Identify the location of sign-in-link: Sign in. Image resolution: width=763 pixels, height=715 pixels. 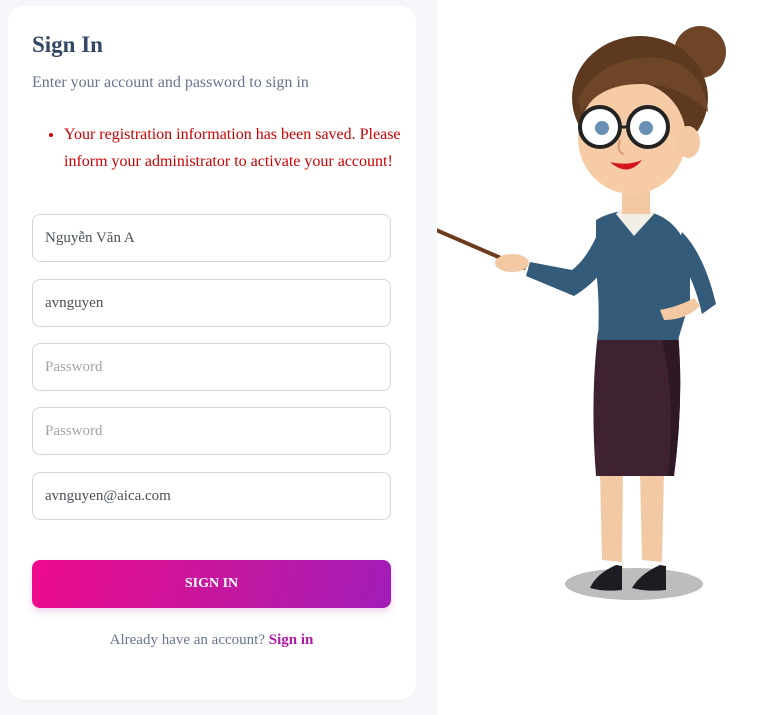
(291, 640).